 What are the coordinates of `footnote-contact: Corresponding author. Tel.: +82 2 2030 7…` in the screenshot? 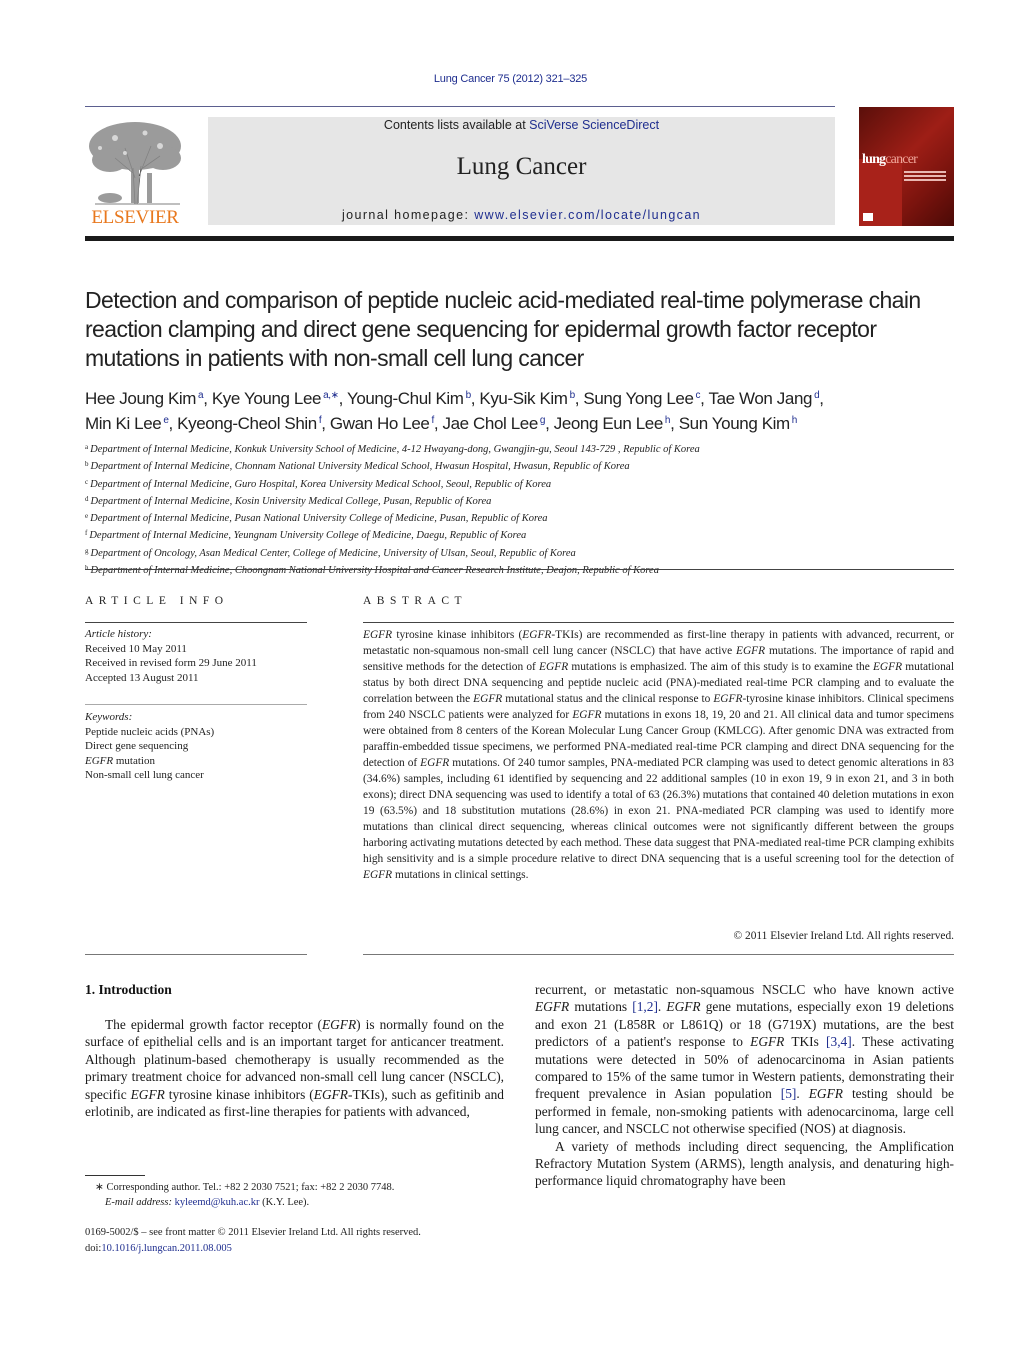 It's located at (250, 1187).